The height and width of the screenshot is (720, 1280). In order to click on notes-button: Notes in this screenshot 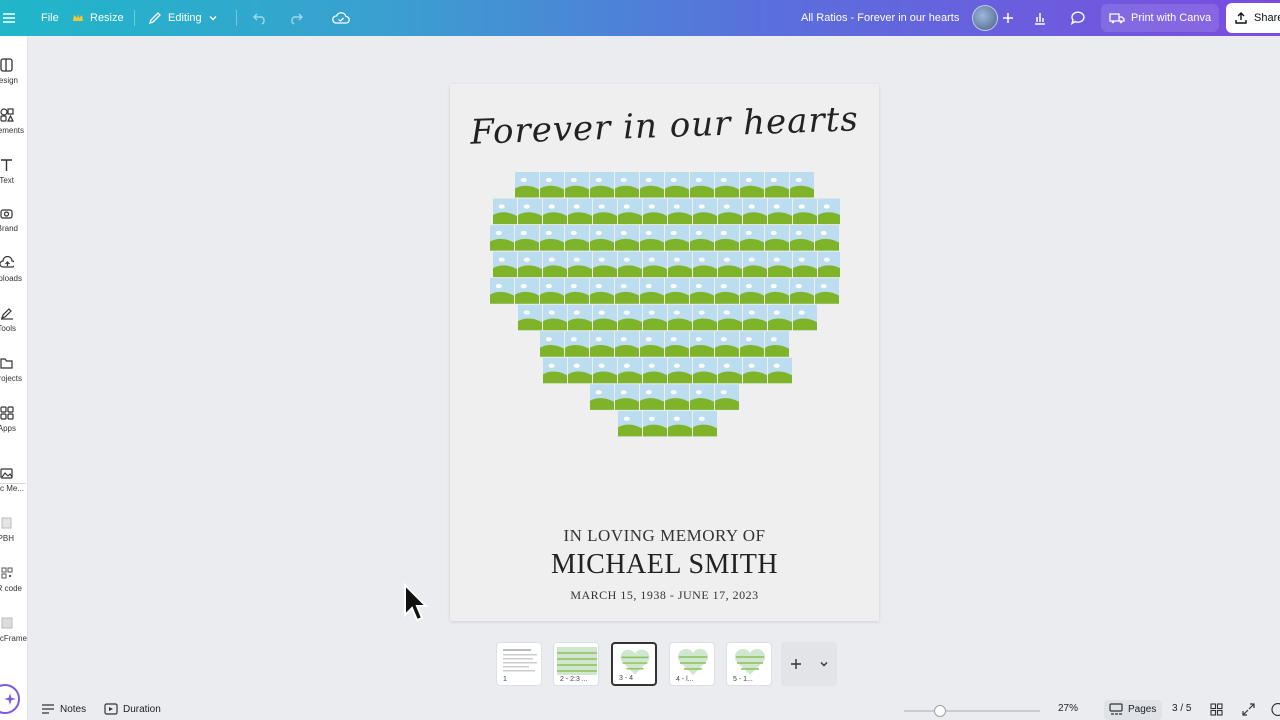, I will do `click(63, 709)`.